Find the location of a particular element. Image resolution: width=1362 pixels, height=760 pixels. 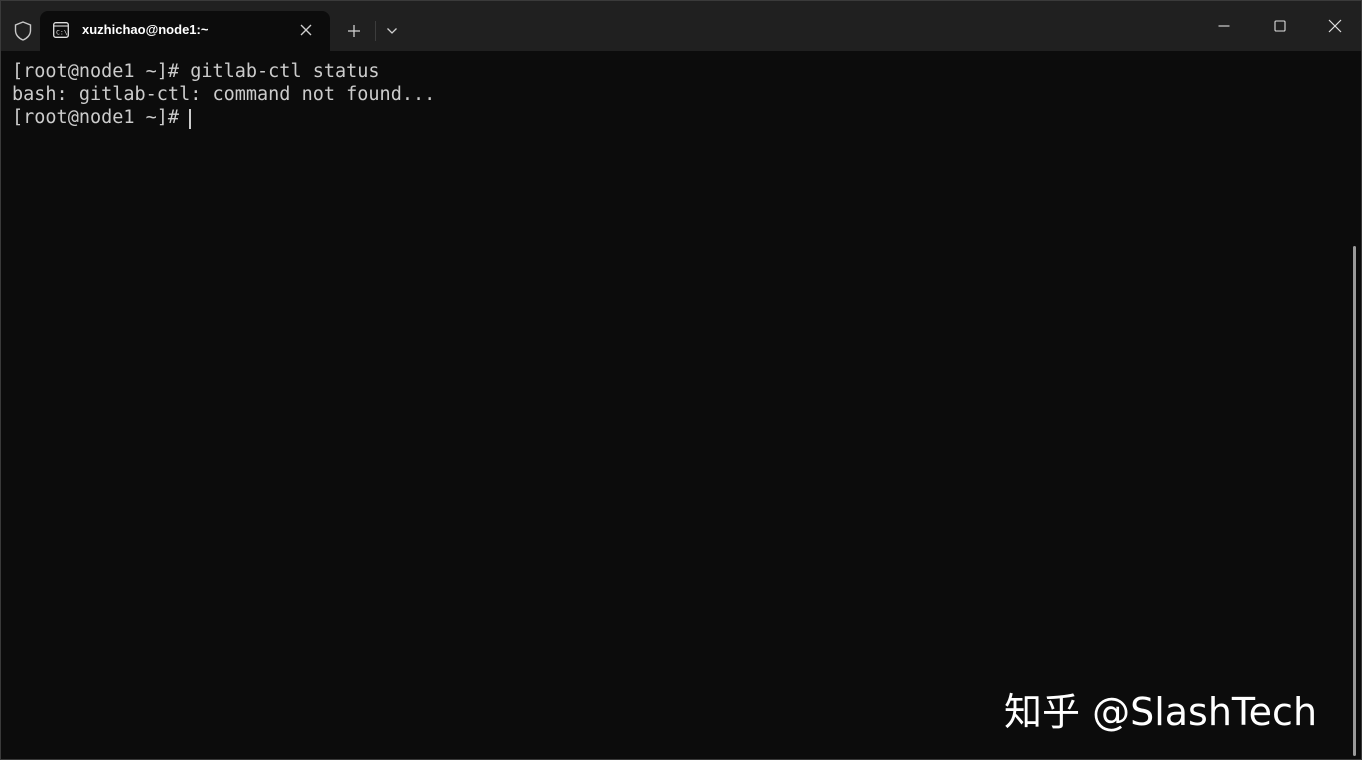

plus-icon is located at coordinates (354, 31).